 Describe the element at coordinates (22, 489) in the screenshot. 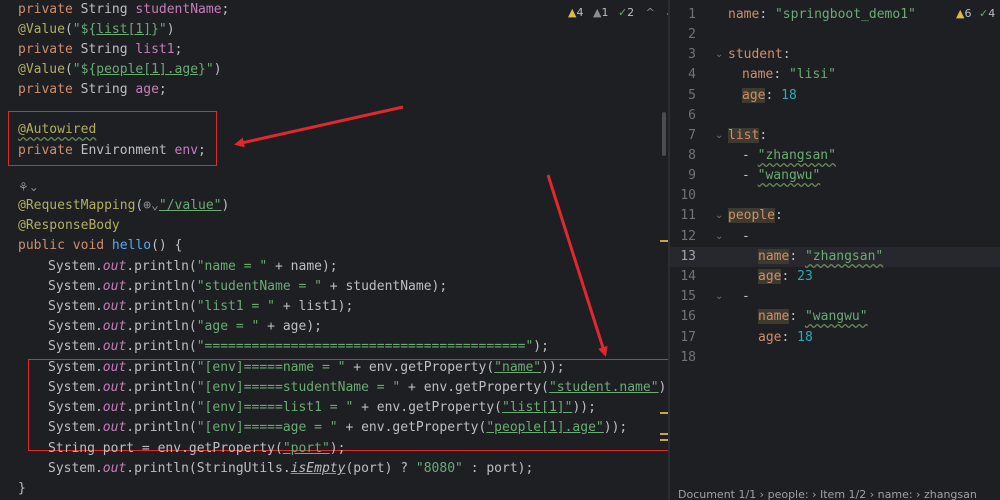

I see `code-line: }` at that location.